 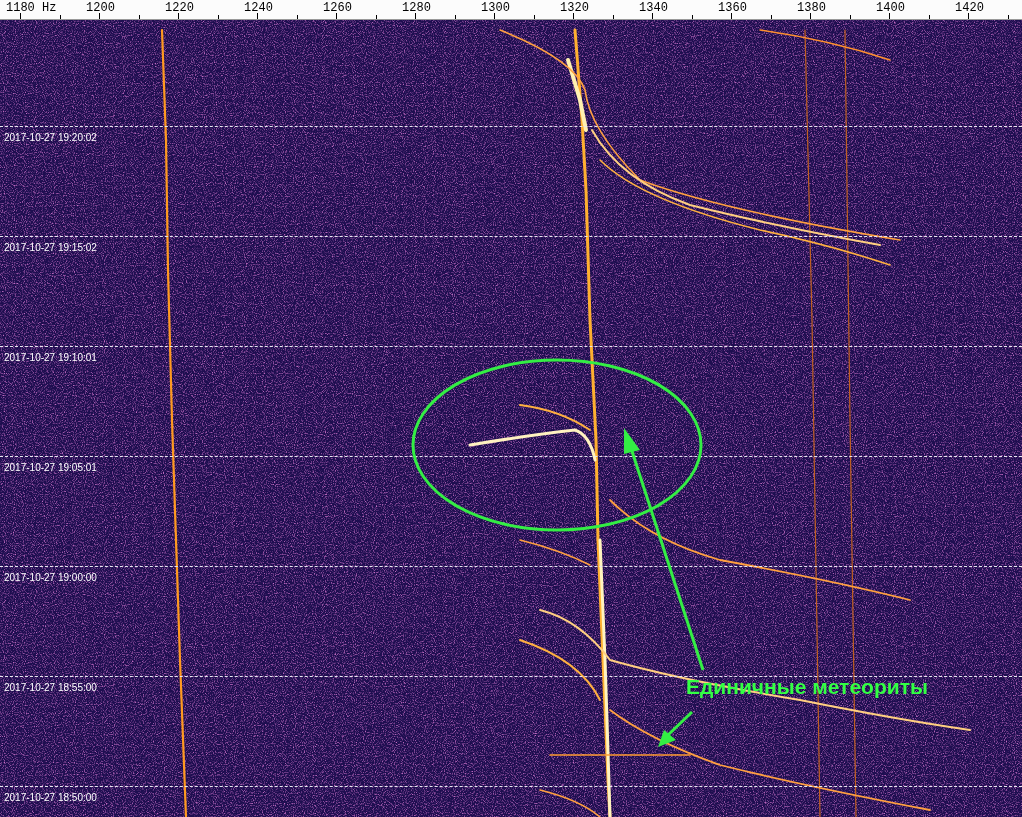 I want to click on time-label: 2017-10-27 19:10:01, so click(x=50, y=357).